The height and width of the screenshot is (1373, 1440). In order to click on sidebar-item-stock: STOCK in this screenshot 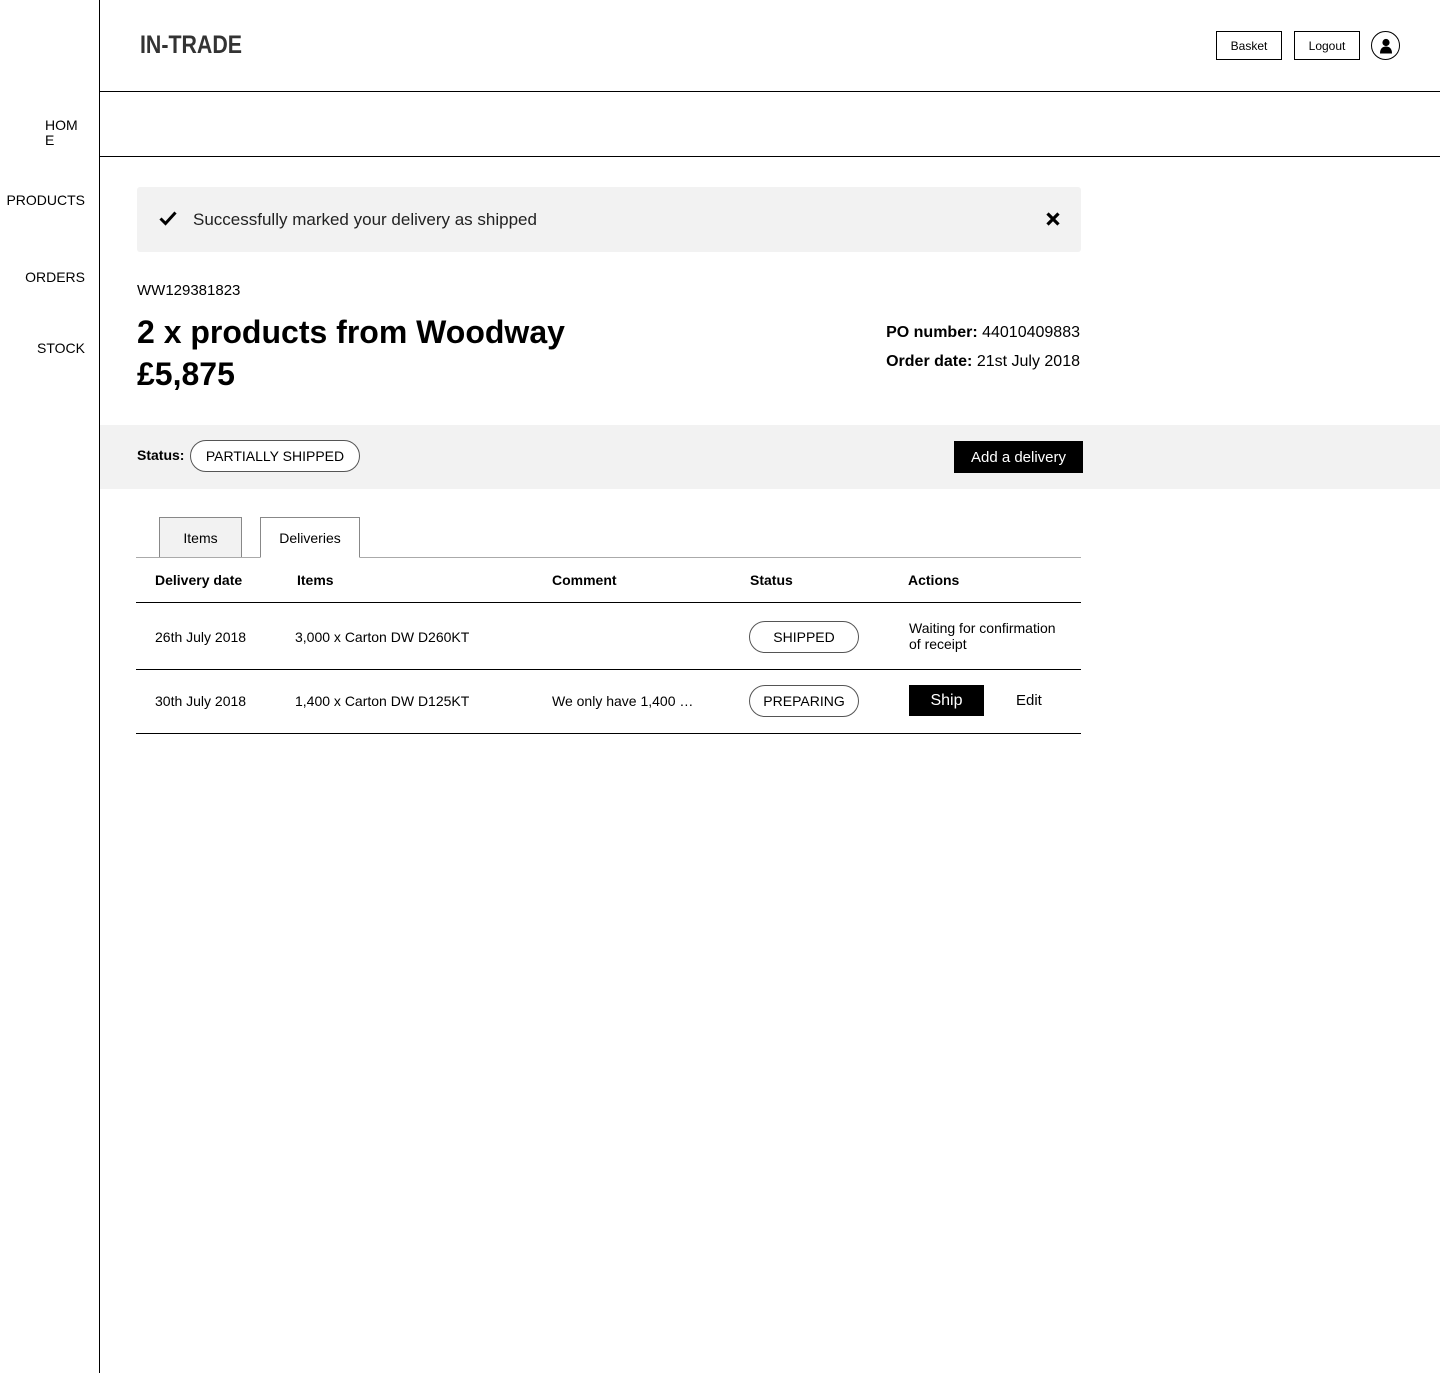, I will do `click(61, 348)`.